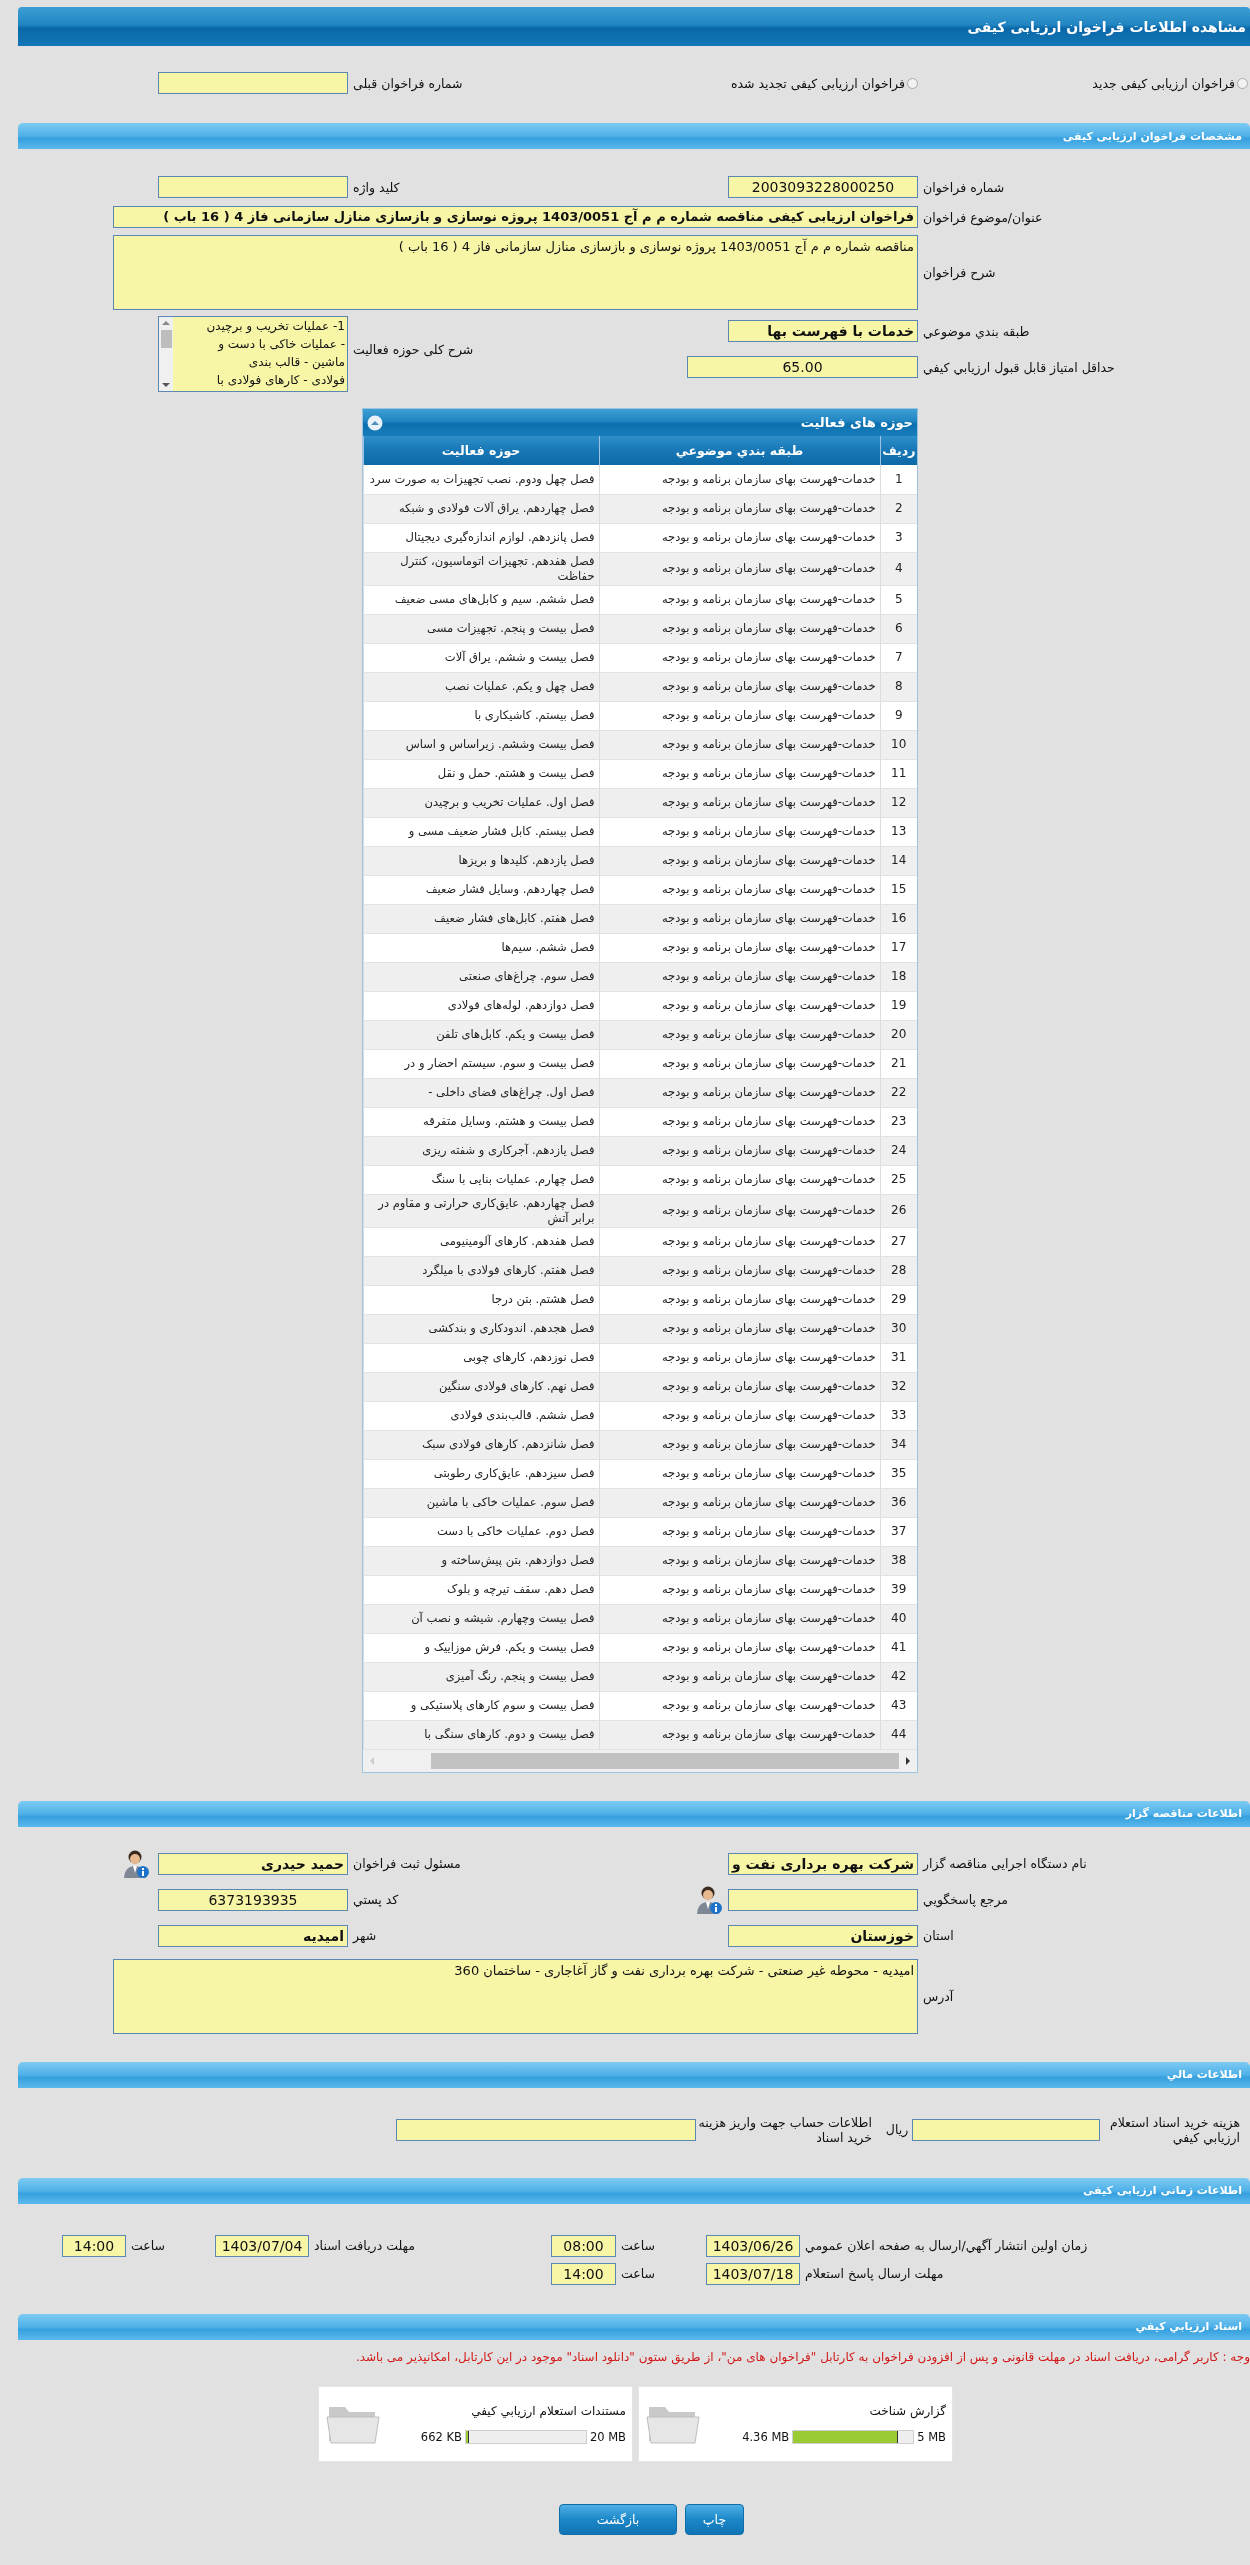  What do you see at coordinates (753, 2245) in the screenshot?
I see `date-field: 1403/06/26` at bounding box center [753, 2245].